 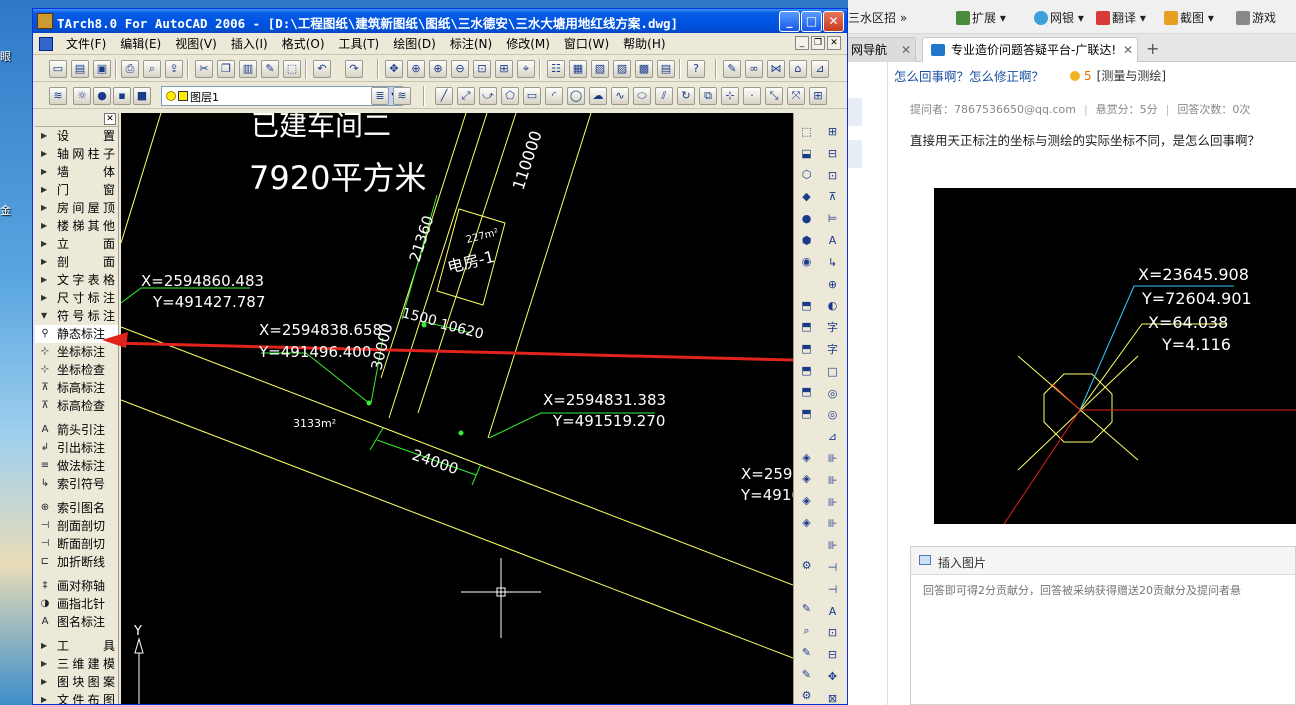 What do you see at coordinates (76, 154) in the screenshot?
I see `tarch-menu-item: ▶ 轴网柱子` at bounding box center [76, 154].